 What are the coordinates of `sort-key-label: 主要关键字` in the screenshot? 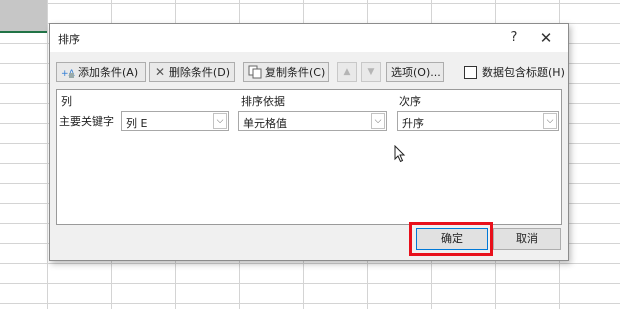 It's located at (86, 121).